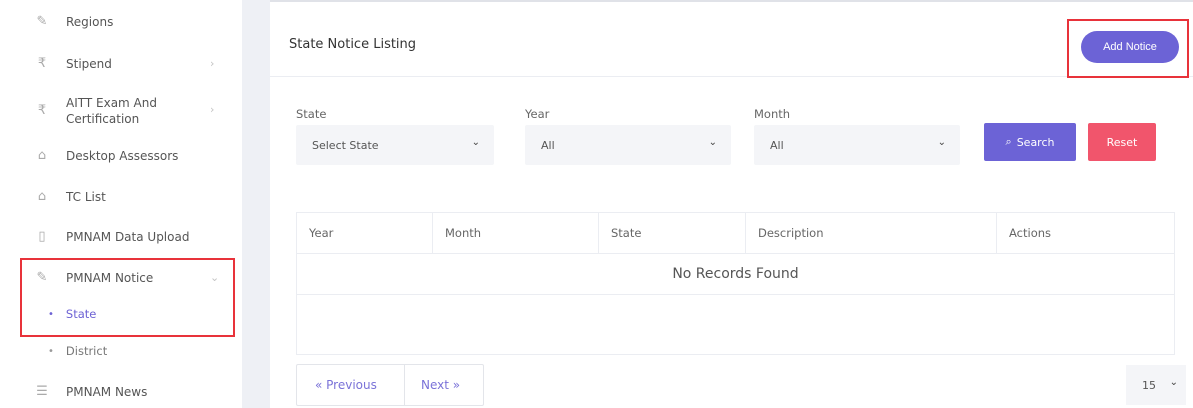  What do you see at coordinates (111, 111) in the screenshot?
I see `sidebar-item-label-wrap: AITT Exam And Certification` at bounding box center [111, 111].